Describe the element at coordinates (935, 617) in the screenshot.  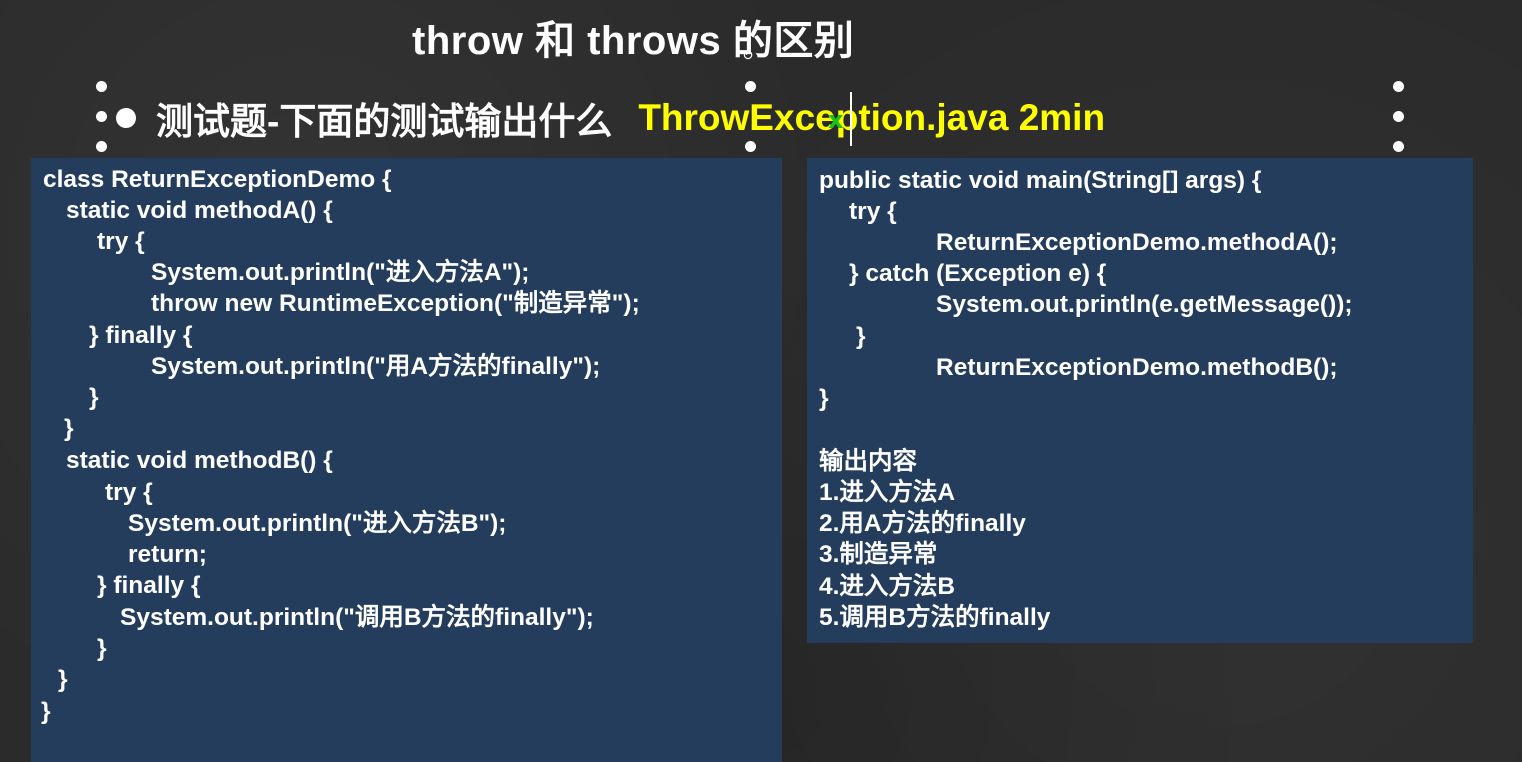
I see `output-item: 5.调用B方法的finally` at that location.